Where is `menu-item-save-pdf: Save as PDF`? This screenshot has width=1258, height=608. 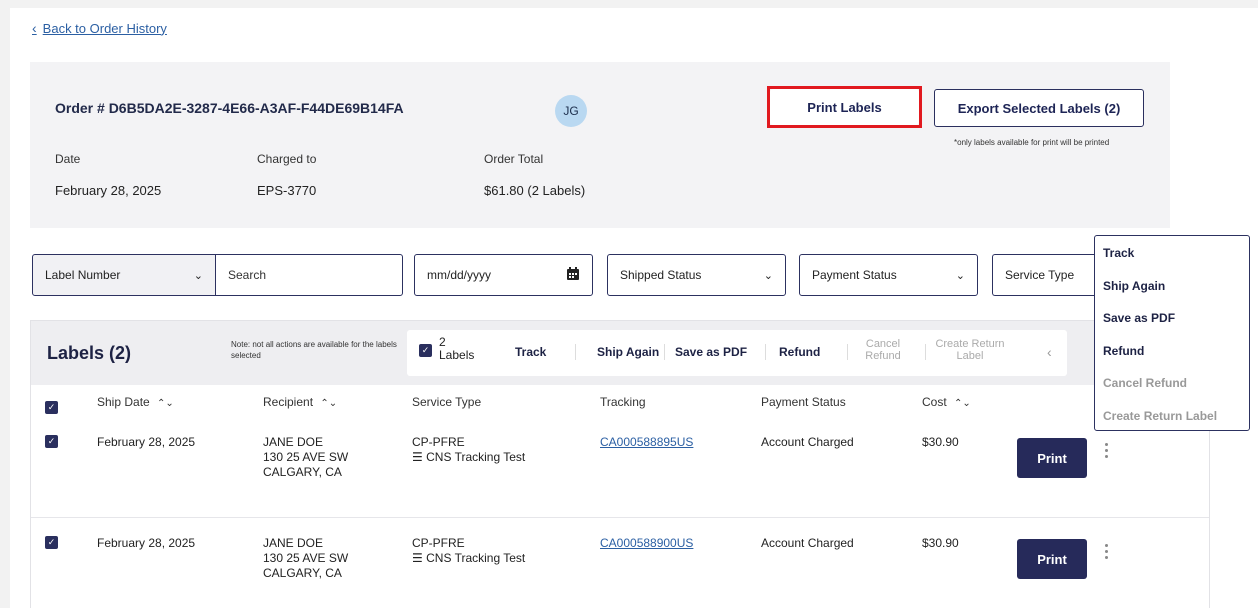 menu-item-save-pdf: Save as PDF is located at coordinates (1139, 318).